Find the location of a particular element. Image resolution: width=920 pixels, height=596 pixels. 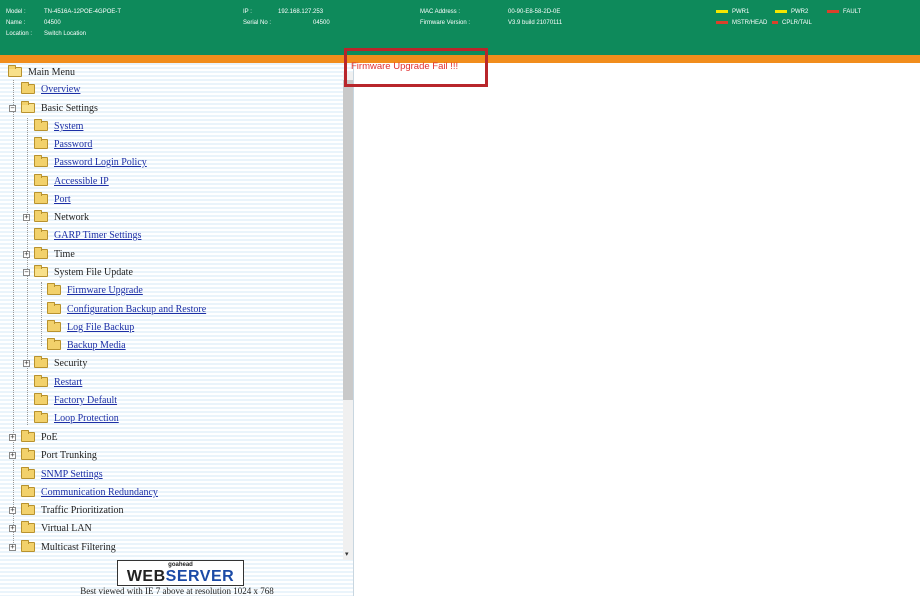

menu-overview-link: Overview is located at coordinates (60, 89).